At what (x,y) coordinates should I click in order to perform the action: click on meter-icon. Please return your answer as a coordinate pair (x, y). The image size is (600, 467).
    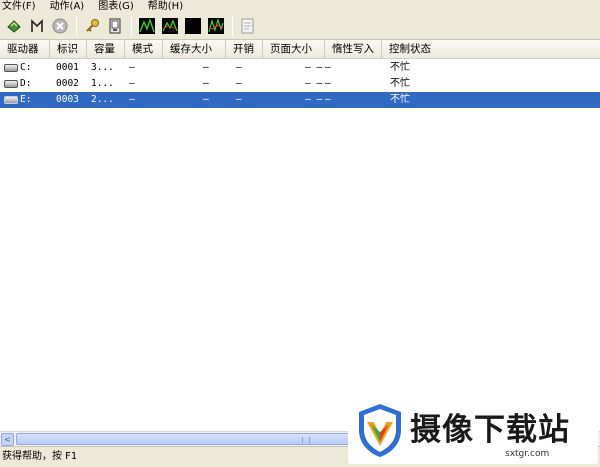
    Looking at the image, I should click on (37, 26).